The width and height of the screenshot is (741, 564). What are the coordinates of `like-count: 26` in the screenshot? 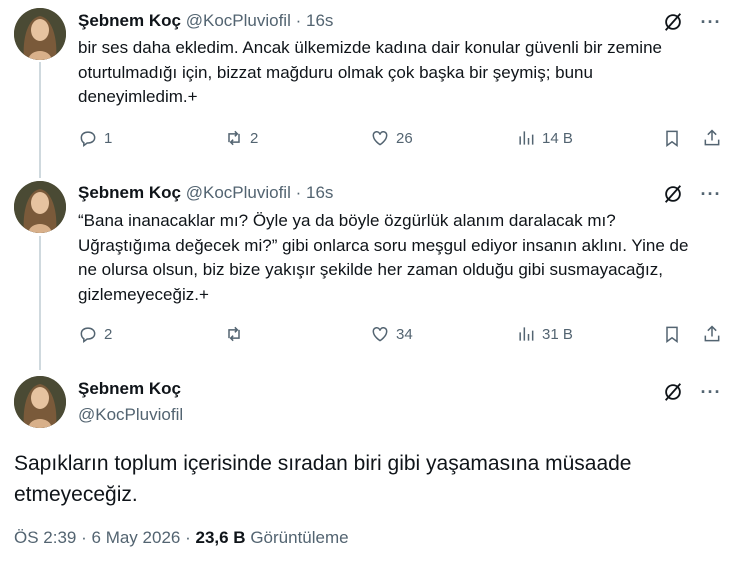 It's located at (404, 138).